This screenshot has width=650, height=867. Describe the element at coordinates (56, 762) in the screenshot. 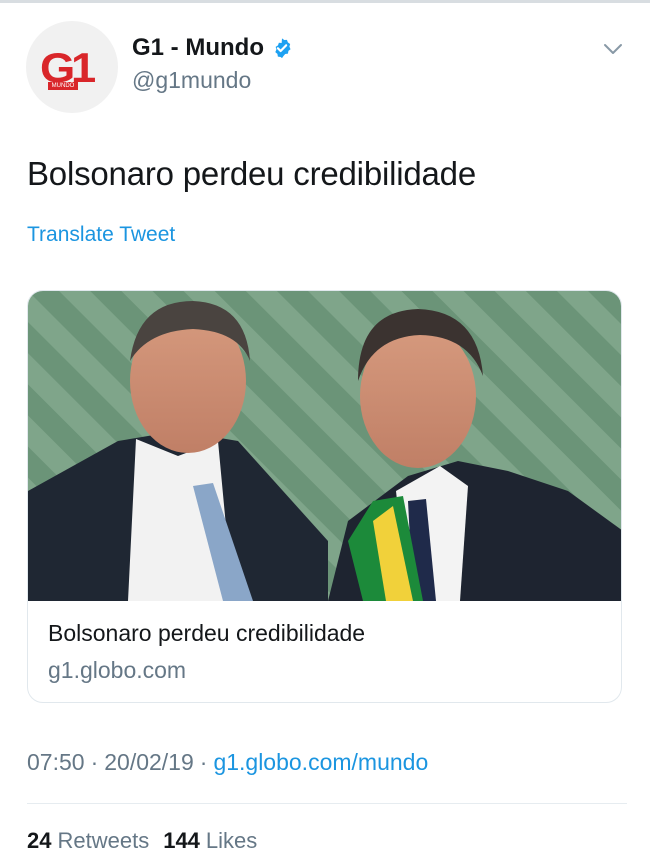

I see `tweet-time: 07:50` at that location.